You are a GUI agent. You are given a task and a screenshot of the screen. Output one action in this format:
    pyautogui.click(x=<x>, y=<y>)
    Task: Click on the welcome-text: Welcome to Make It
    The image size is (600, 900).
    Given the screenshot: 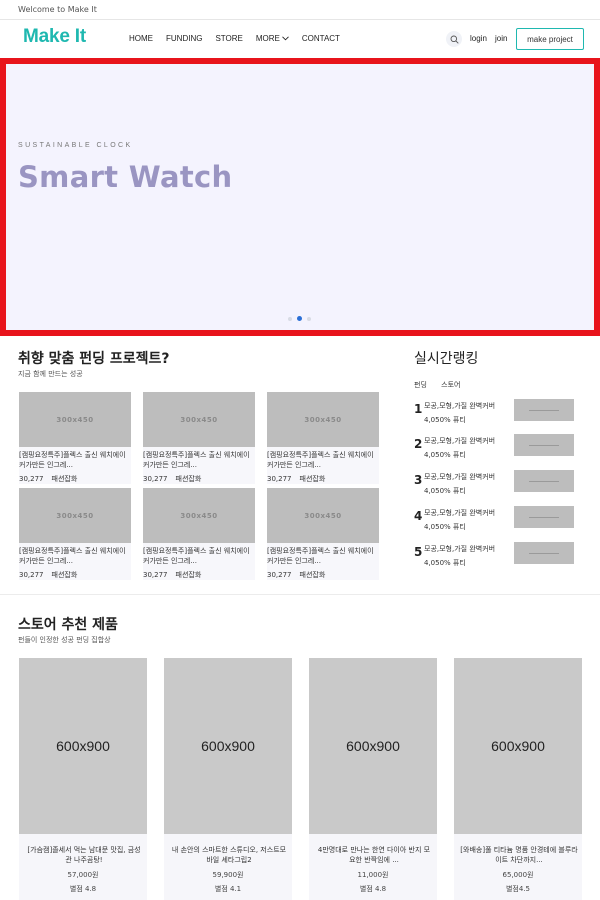 What is the action you would take?
    pyautogui.click(x=57, y=9)
    